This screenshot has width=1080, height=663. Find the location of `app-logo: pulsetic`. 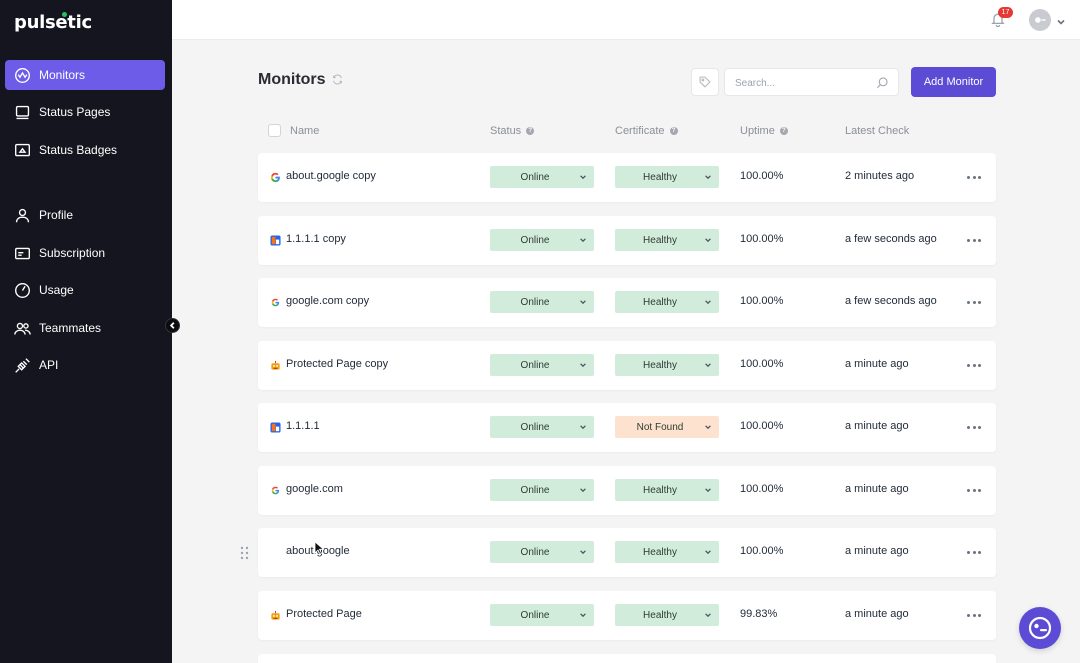

app-logo: pulsetic is located at coordinates (53, 22).